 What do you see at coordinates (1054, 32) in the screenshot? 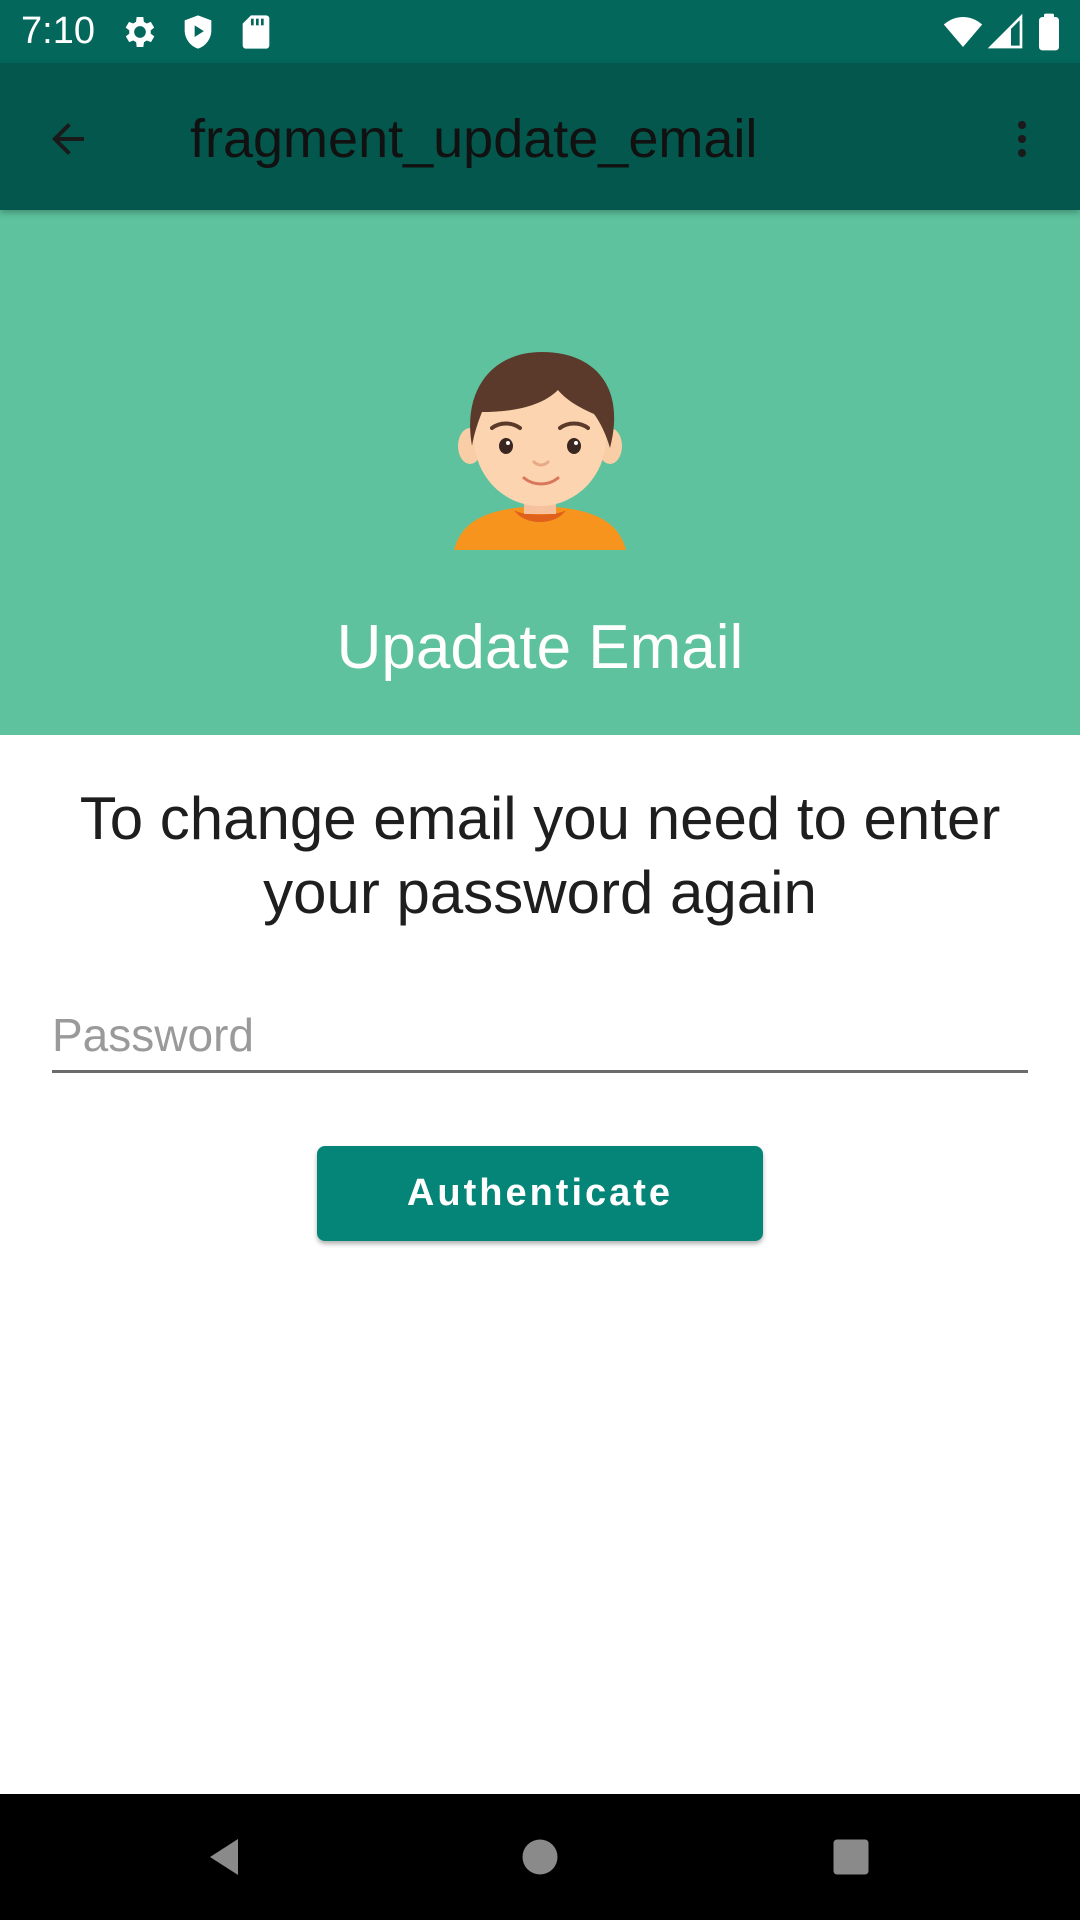
I see `battery-icon` at bounding box center [1054, 32].